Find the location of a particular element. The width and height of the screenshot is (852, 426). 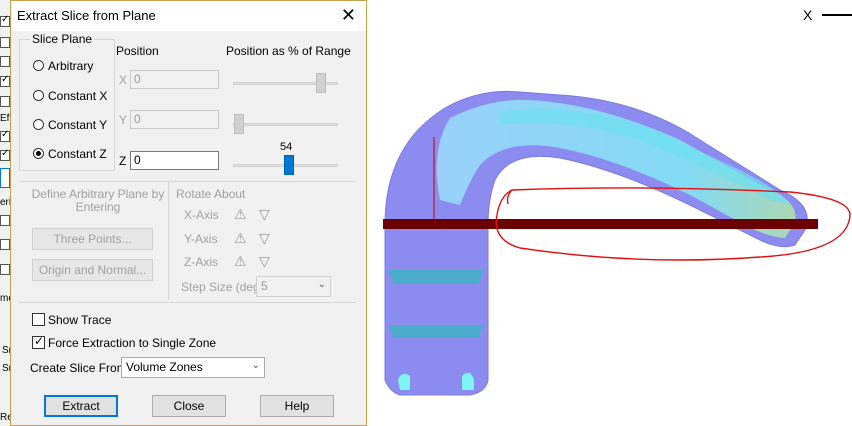

step-size-value: 5 is located at coordinates (264, 286).